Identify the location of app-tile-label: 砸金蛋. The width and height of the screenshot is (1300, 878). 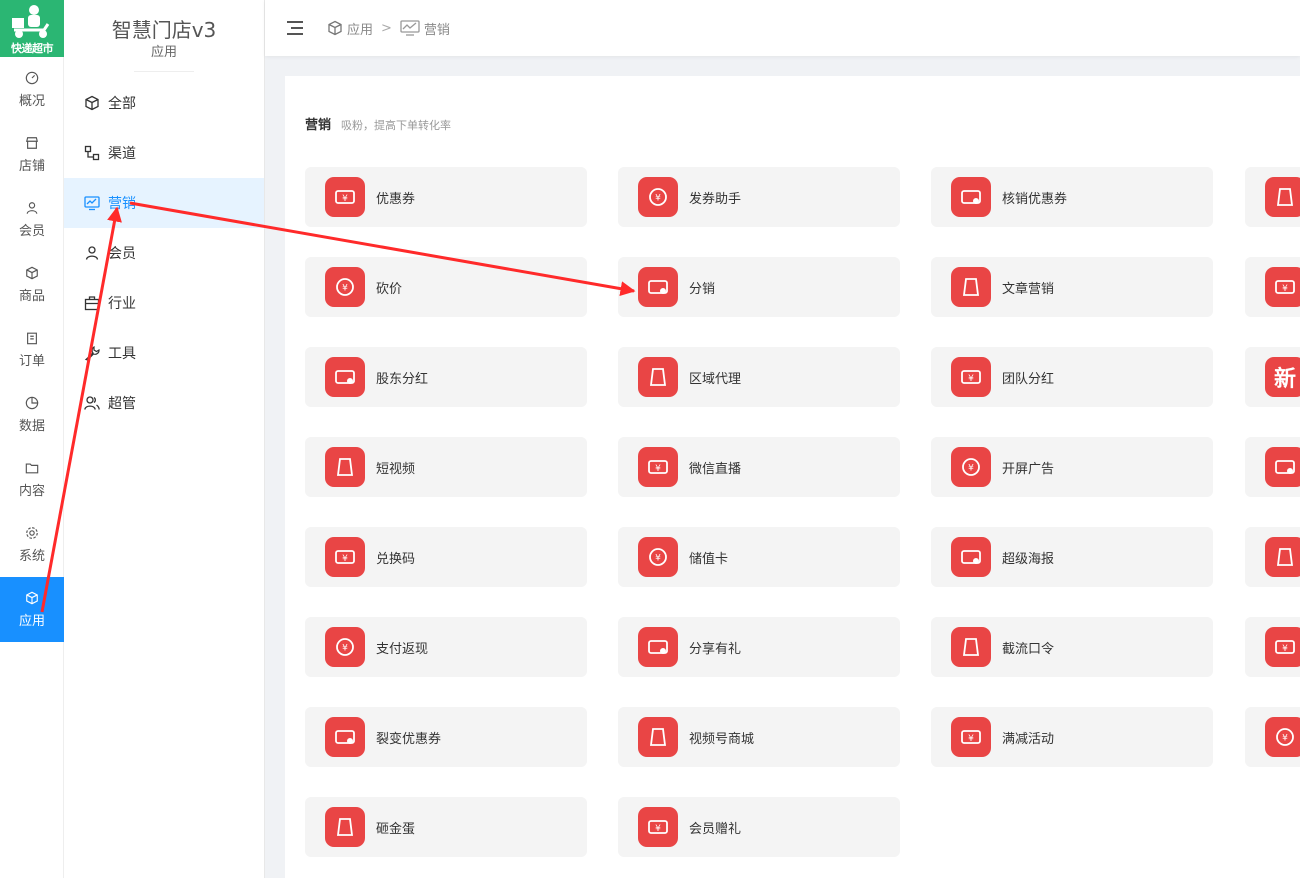
(396, 829).